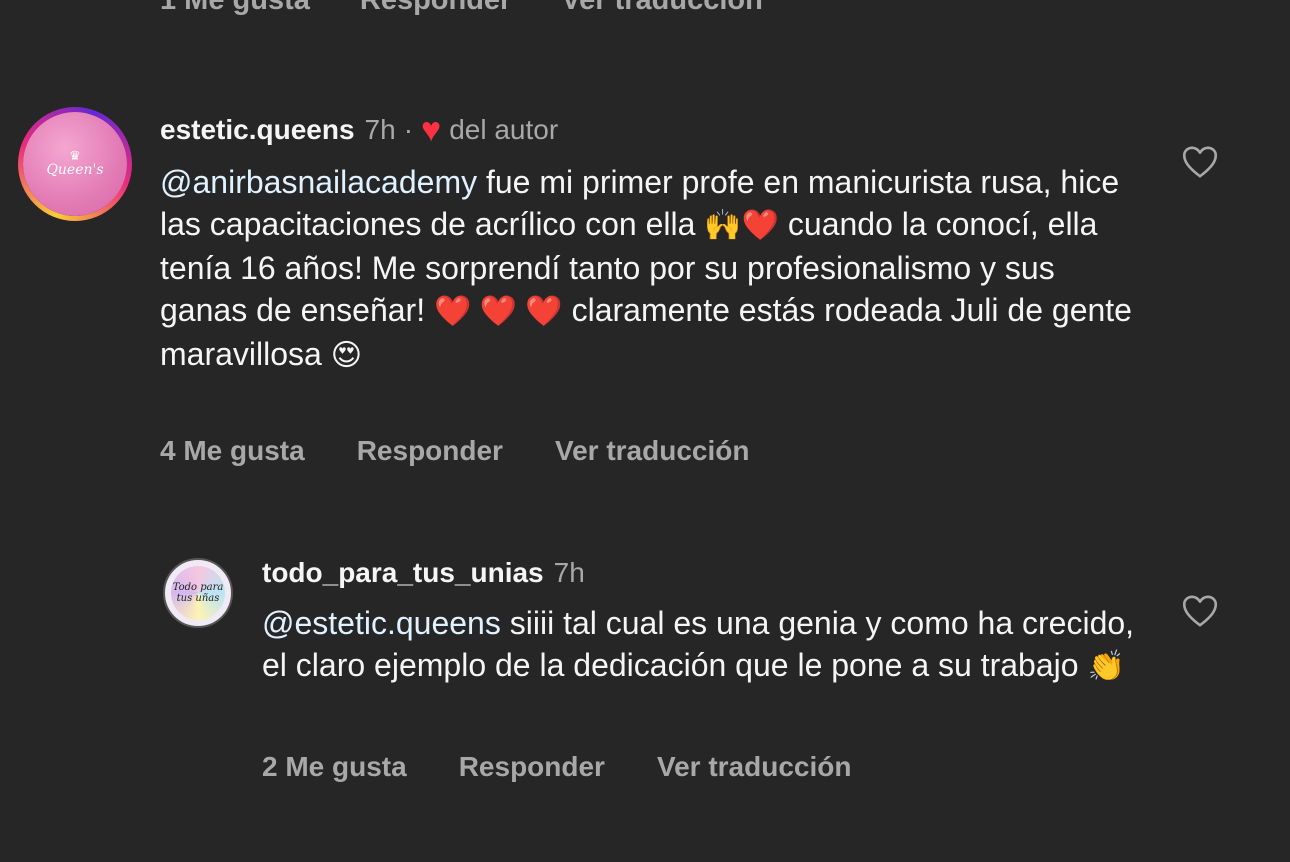  I want to click on comment-header: estetic.queens 7h · ♥ del autor, so click(359, 130).